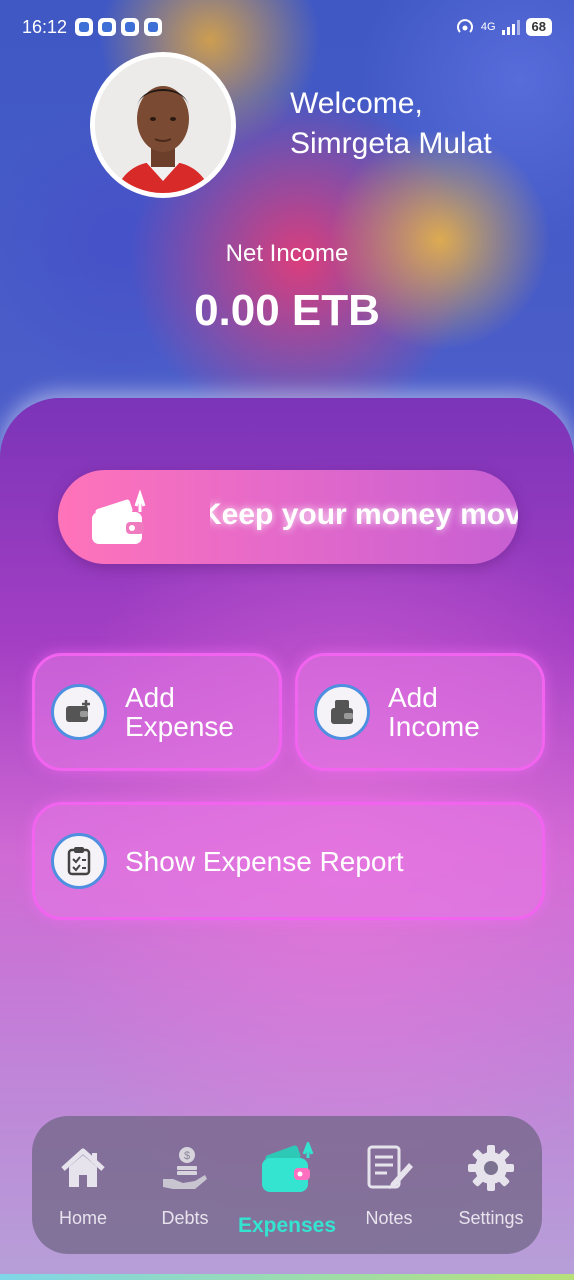  What do you see at coordinates (391, 143) in the screenshot?
I see `user-name: Simrgeta Mulat` at bounding box center [391, 143].